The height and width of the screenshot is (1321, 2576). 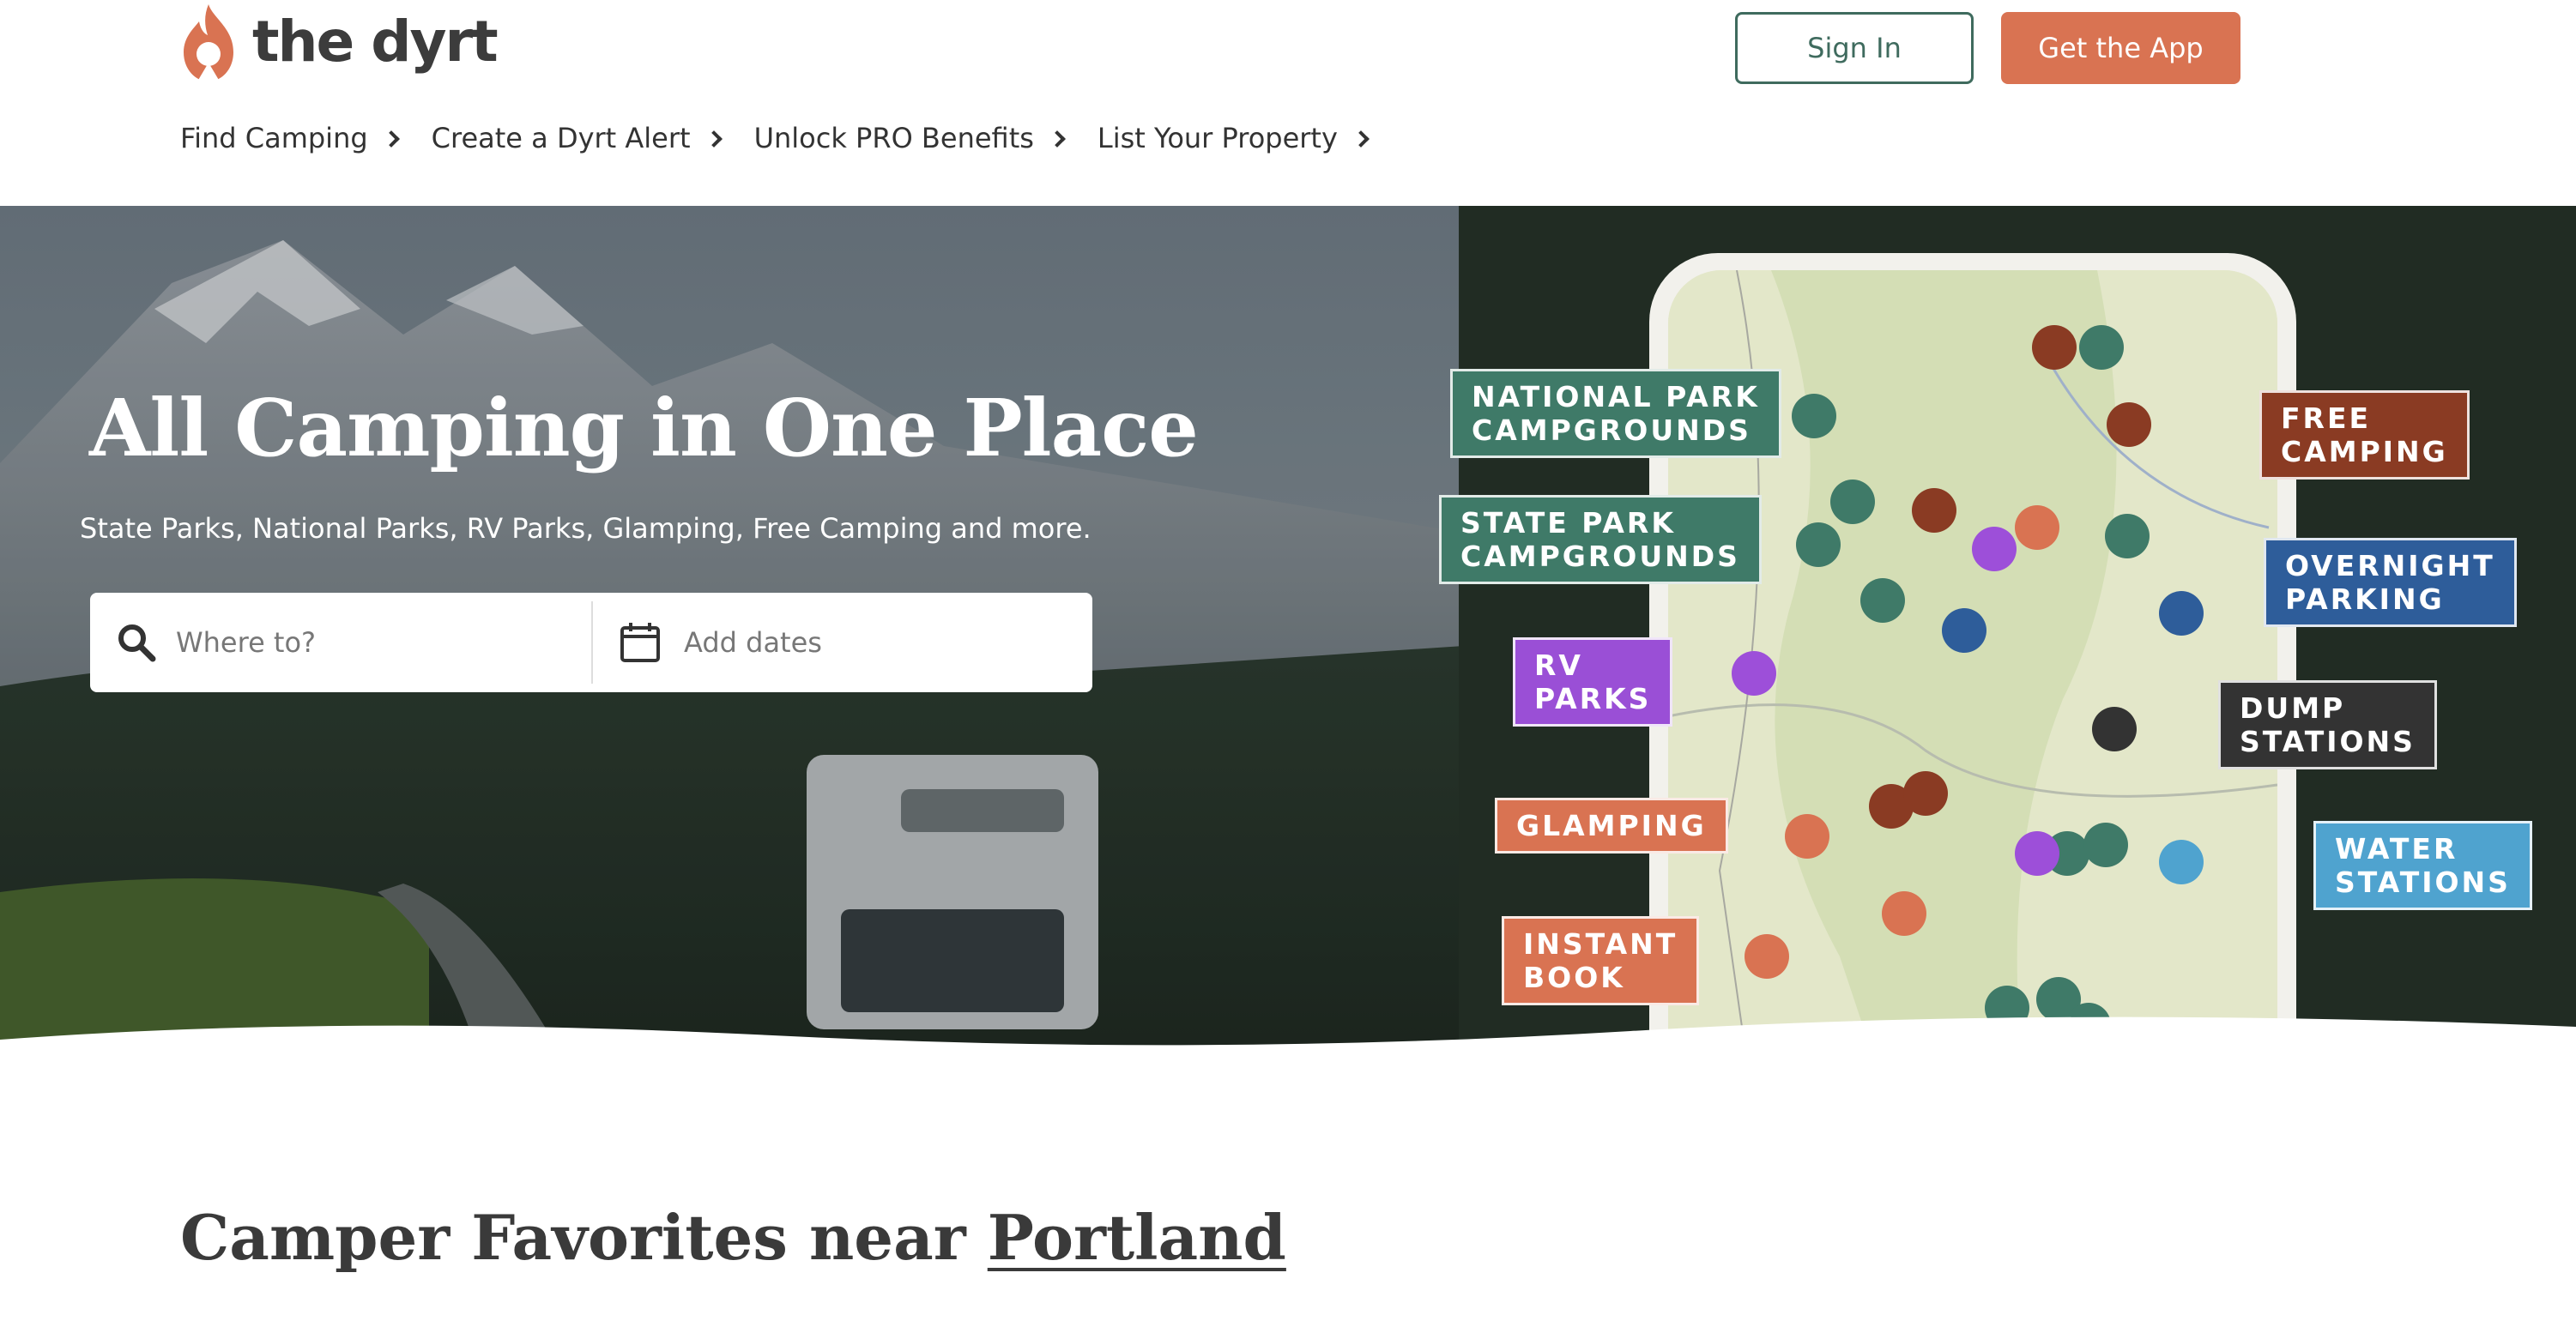 I want to click on tag-national-park-campgrounds: NATIONAL PARK CAMPGROUNDS, so click(x=1615, y=413).